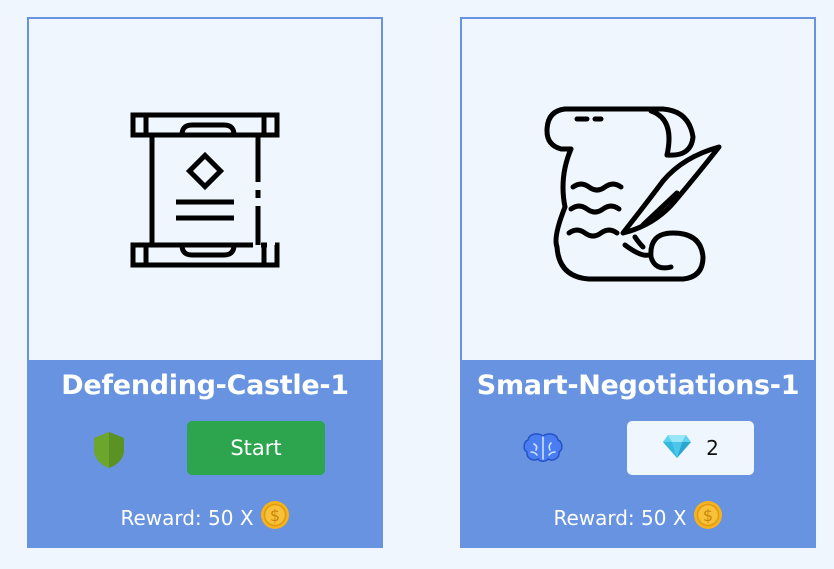 The height and width of the screenshot is (569, 834). Describe the element at coordinates (543, 450) in the screenshot. I see `brain-icon` at that location.